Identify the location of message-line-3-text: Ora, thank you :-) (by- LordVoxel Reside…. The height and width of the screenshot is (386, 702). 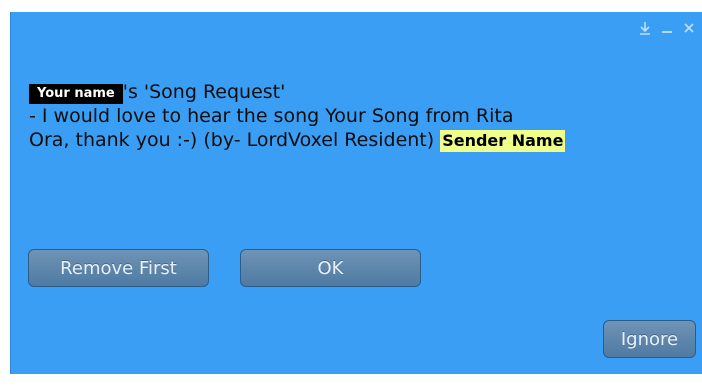
(235, 140).